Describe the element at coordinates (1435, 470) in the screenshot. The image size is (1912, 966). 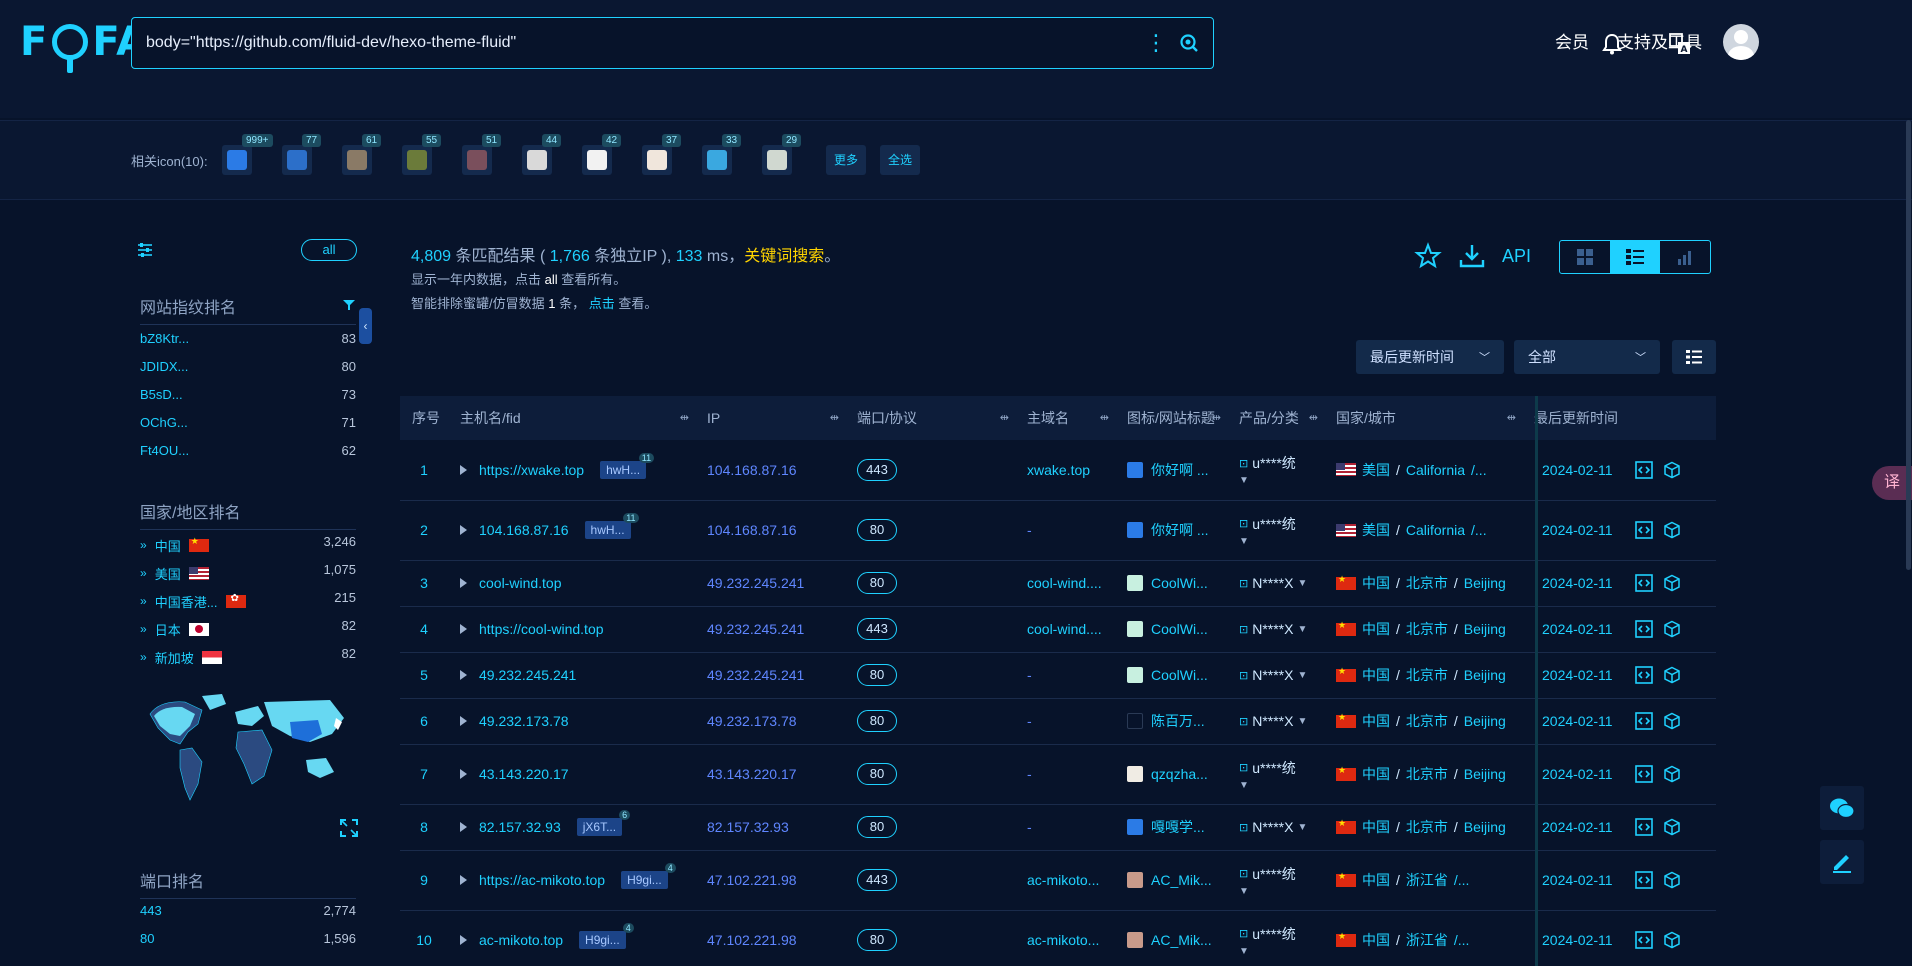
I see `region-link: California` at that location.